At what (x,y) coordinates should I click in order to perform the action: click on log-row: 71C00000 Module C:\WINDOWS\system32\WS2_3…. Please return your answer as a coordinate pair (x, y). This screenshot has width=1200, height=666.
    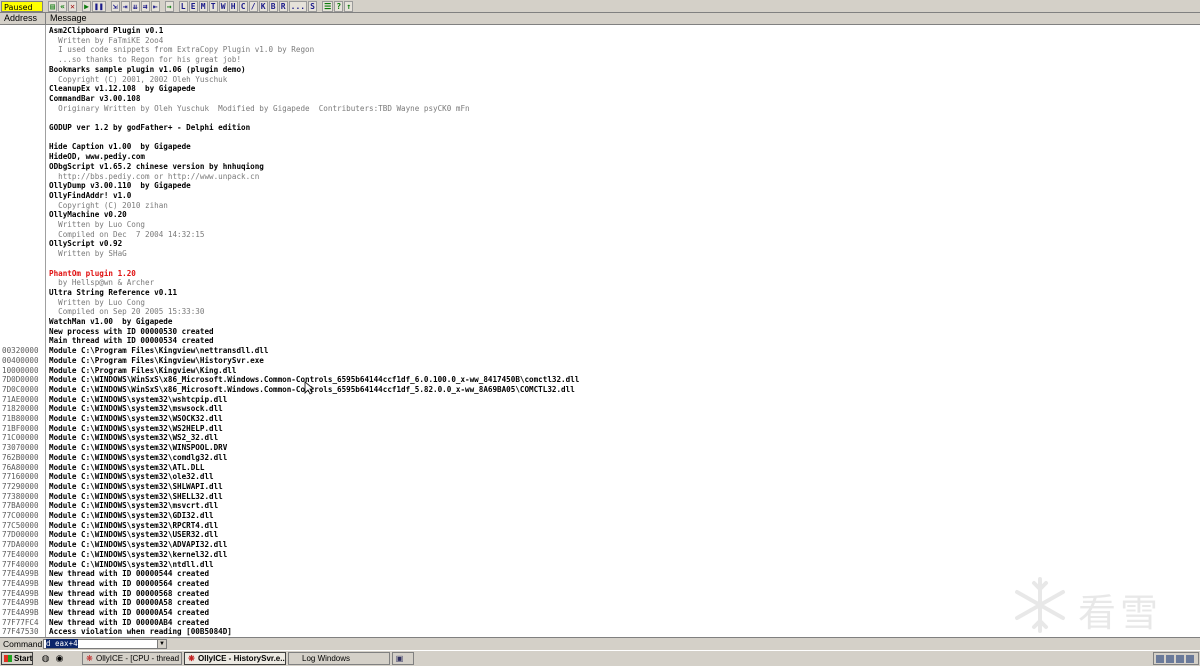
    Looking at the image, I should click on (600, 438).